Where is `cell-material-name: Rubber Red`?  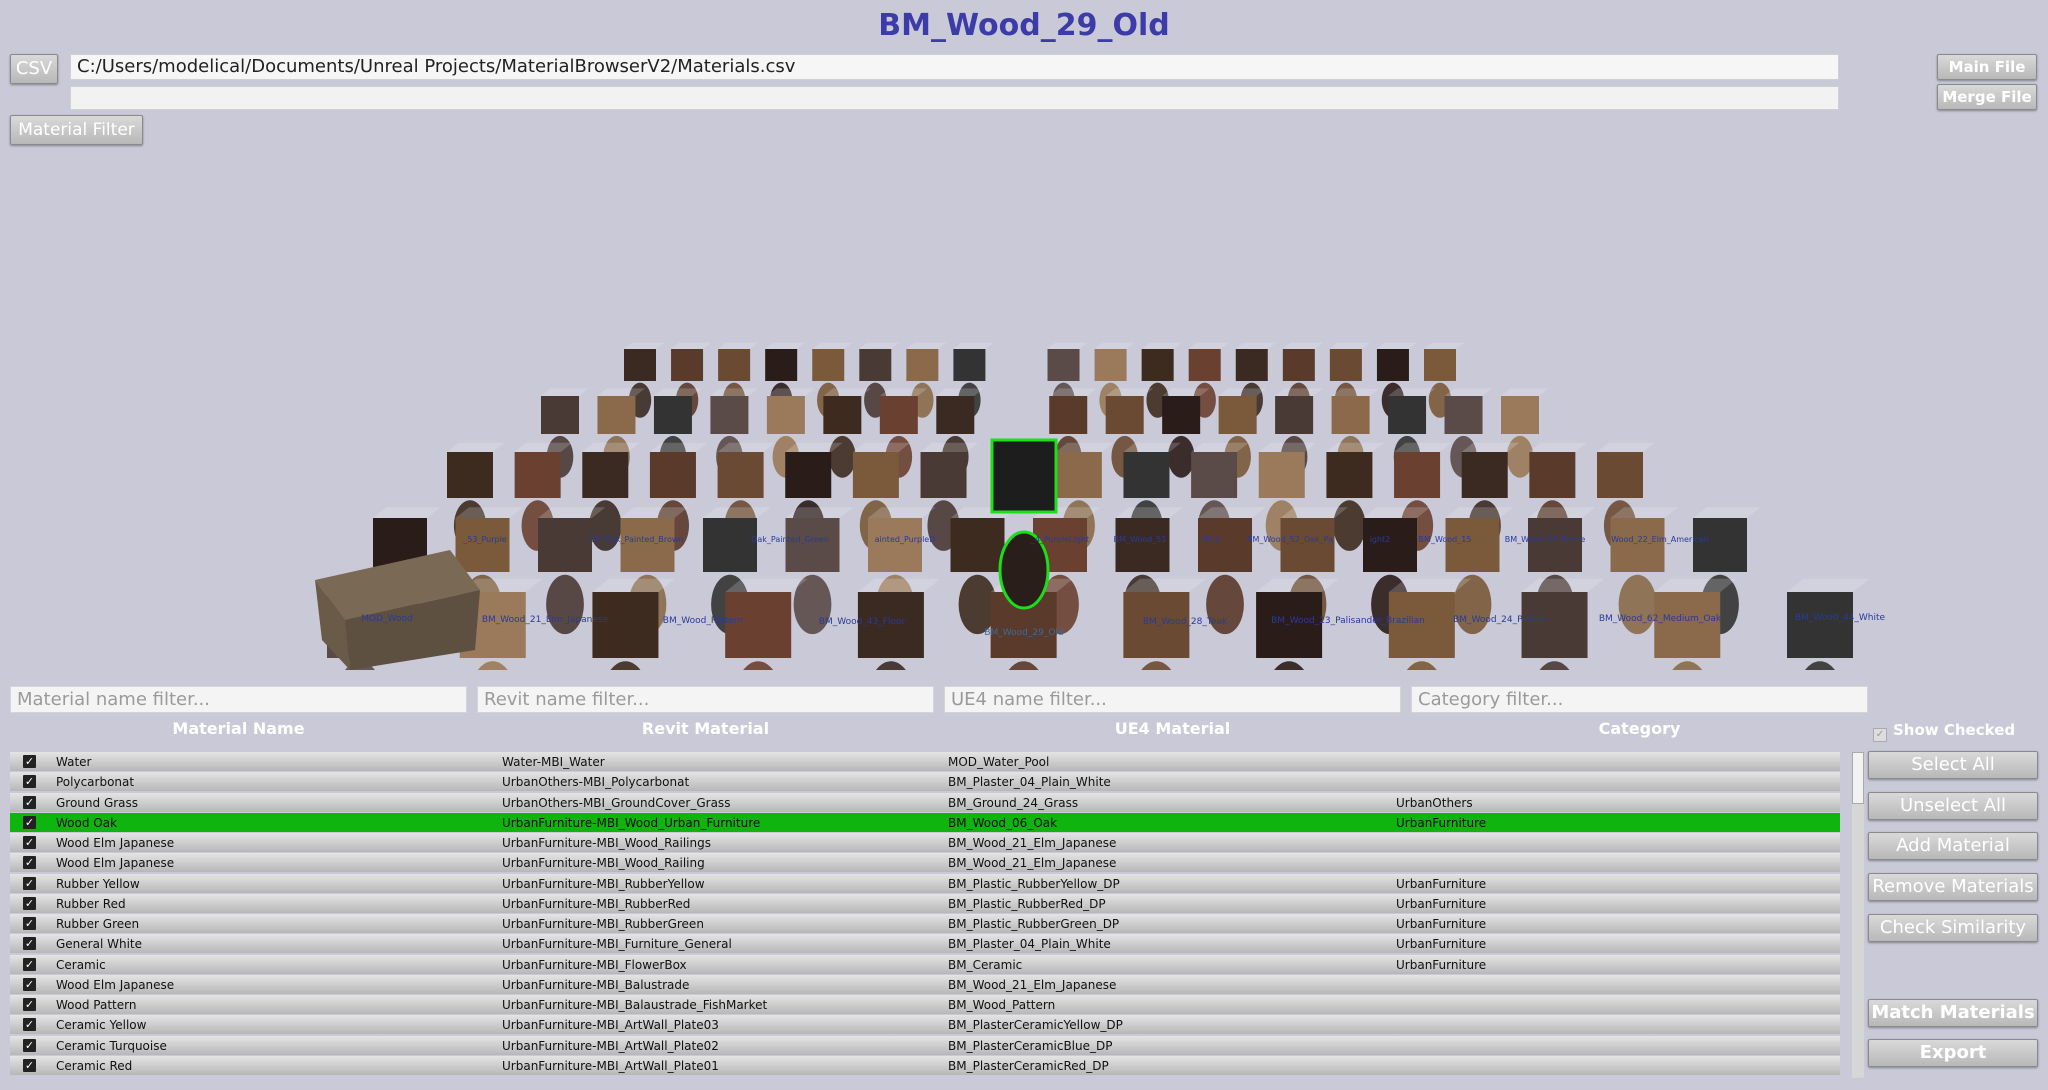
cell-material-name: Rubber Red is located at coordinates (91, 903).